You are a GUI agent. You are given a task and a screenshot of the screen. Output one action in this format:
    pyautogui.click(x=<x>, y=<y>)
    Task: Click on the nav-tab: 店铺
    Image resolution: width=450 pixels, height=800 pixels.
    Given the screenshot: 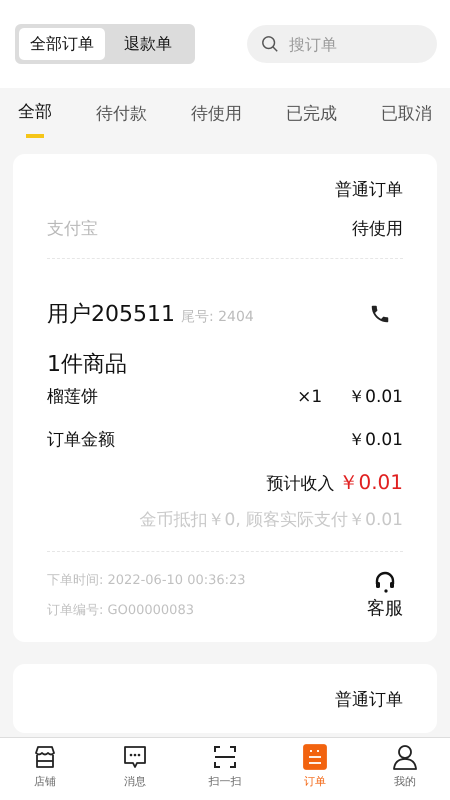 What is the action you would take?
    pyautogui.click(x=45, y=769)
    